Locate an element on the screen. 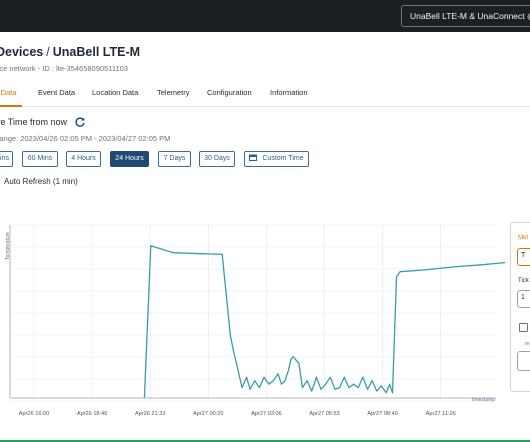  device-id-subtitle: vice network - ID : lte-354658090511103 is located at coordinates (64, 68).